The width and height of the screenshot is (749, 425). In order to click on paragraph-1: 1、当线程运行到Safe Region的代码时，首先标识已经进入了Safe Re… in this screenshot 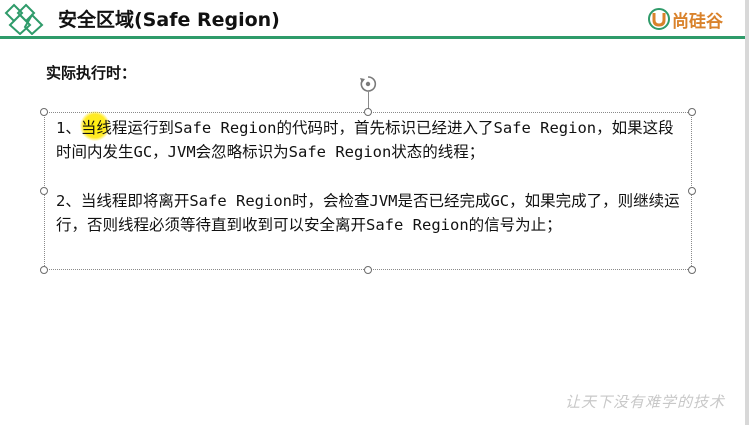, I will do `click(365, 140)`.